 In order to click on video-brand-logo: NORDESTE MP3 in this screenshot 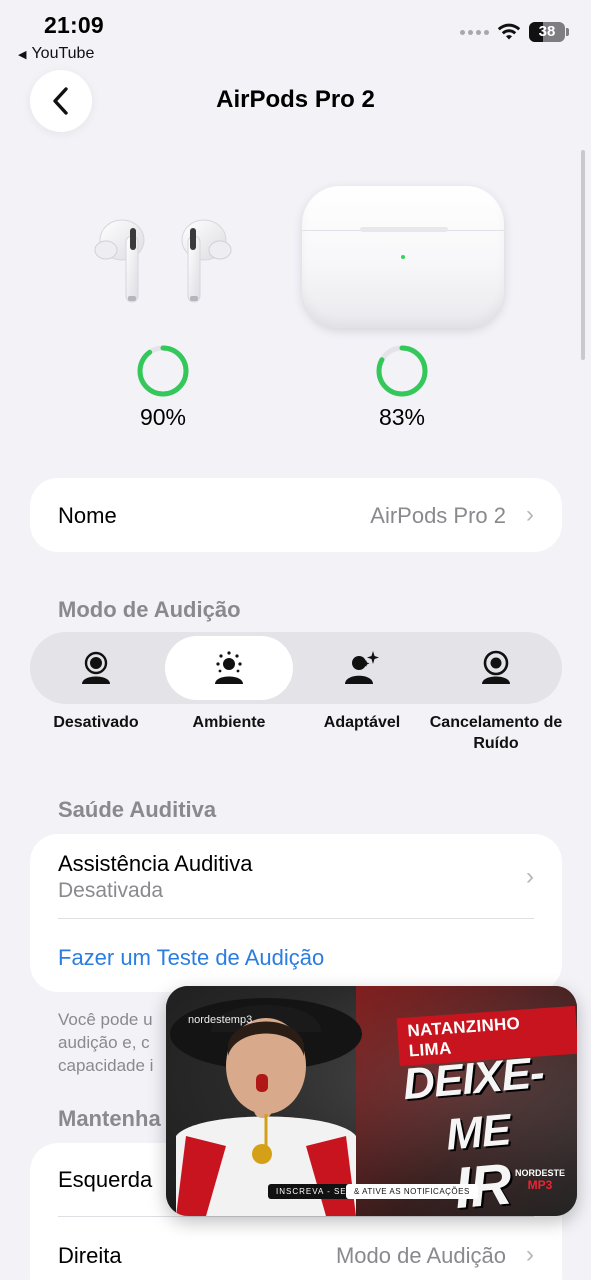, I will do `click(540, 1180)`.